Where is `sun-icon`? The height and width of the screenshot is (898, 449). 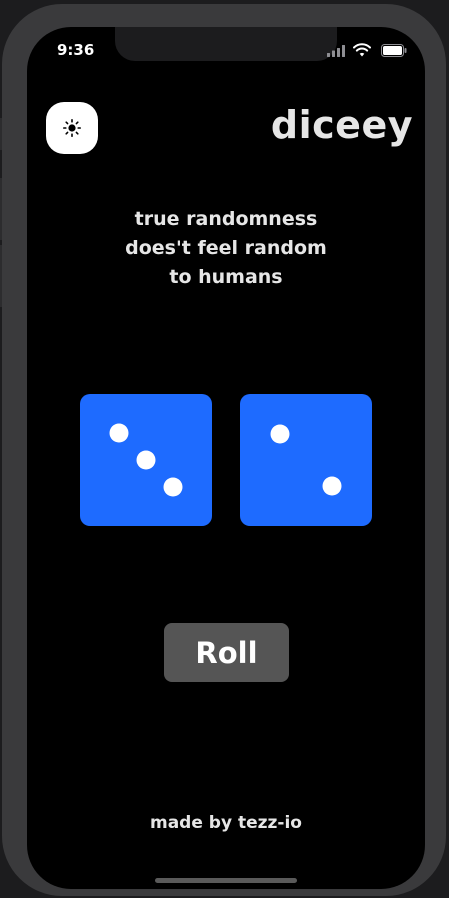 sun-icon is located at coordinates (72, 128).